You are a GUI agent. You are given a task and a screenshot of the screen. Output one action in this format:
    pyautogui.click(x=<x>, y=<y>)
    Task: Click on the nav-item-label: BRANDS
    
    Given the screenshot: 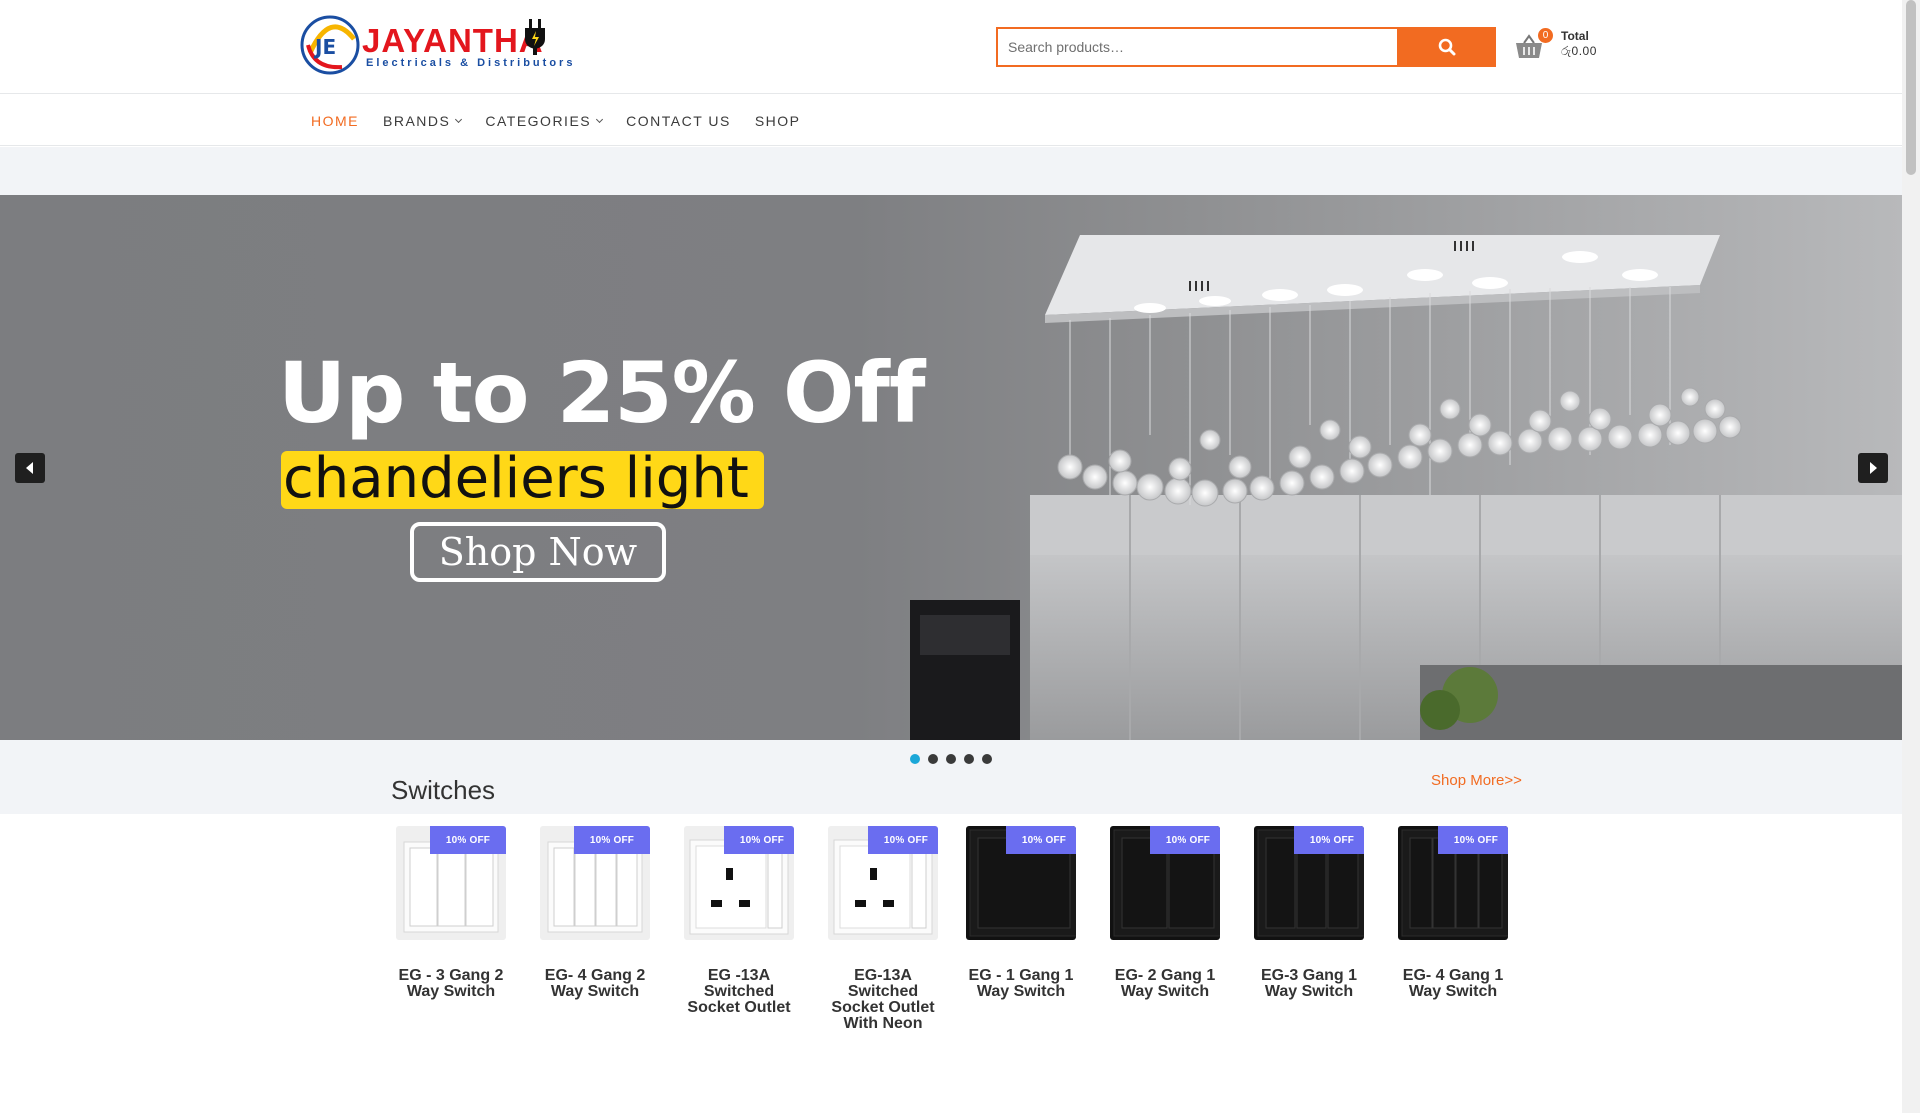 What is the action you would take?
    pyautogui.click(x=417, y=120)
    